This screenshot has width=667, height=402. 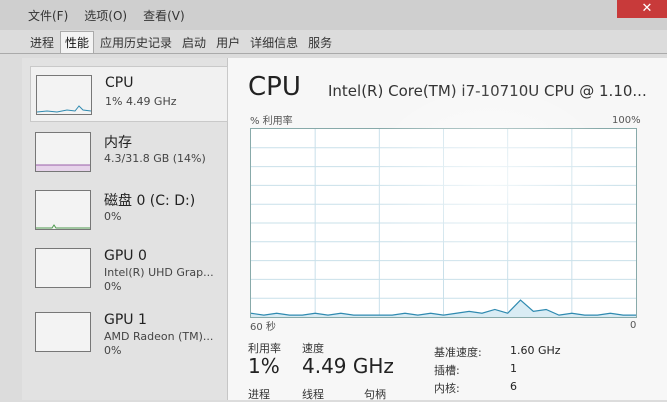 I want to click on tab-users: 用户, so click(x=228, y=42).